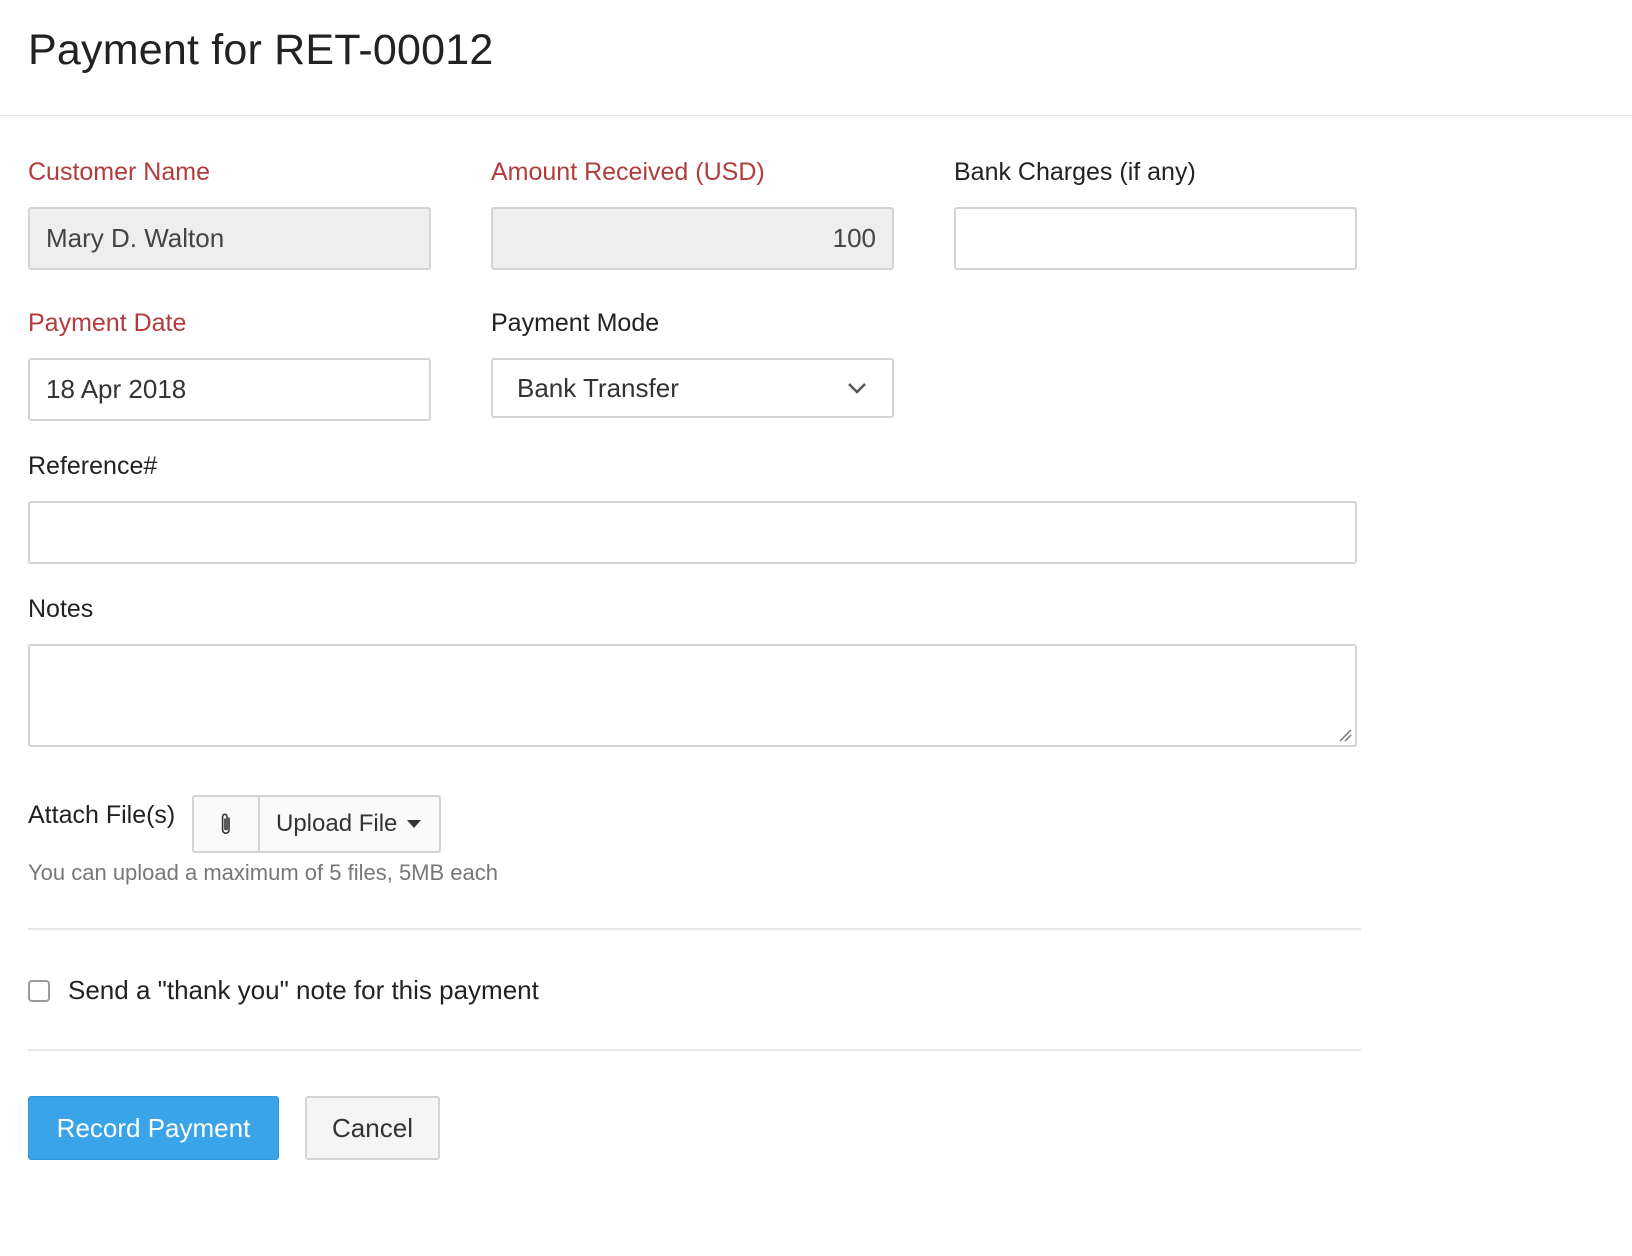 The width and height of the screenshot is (1632, 1256). I want to click on payment-date-label: Payment Date, so click(107, 323).